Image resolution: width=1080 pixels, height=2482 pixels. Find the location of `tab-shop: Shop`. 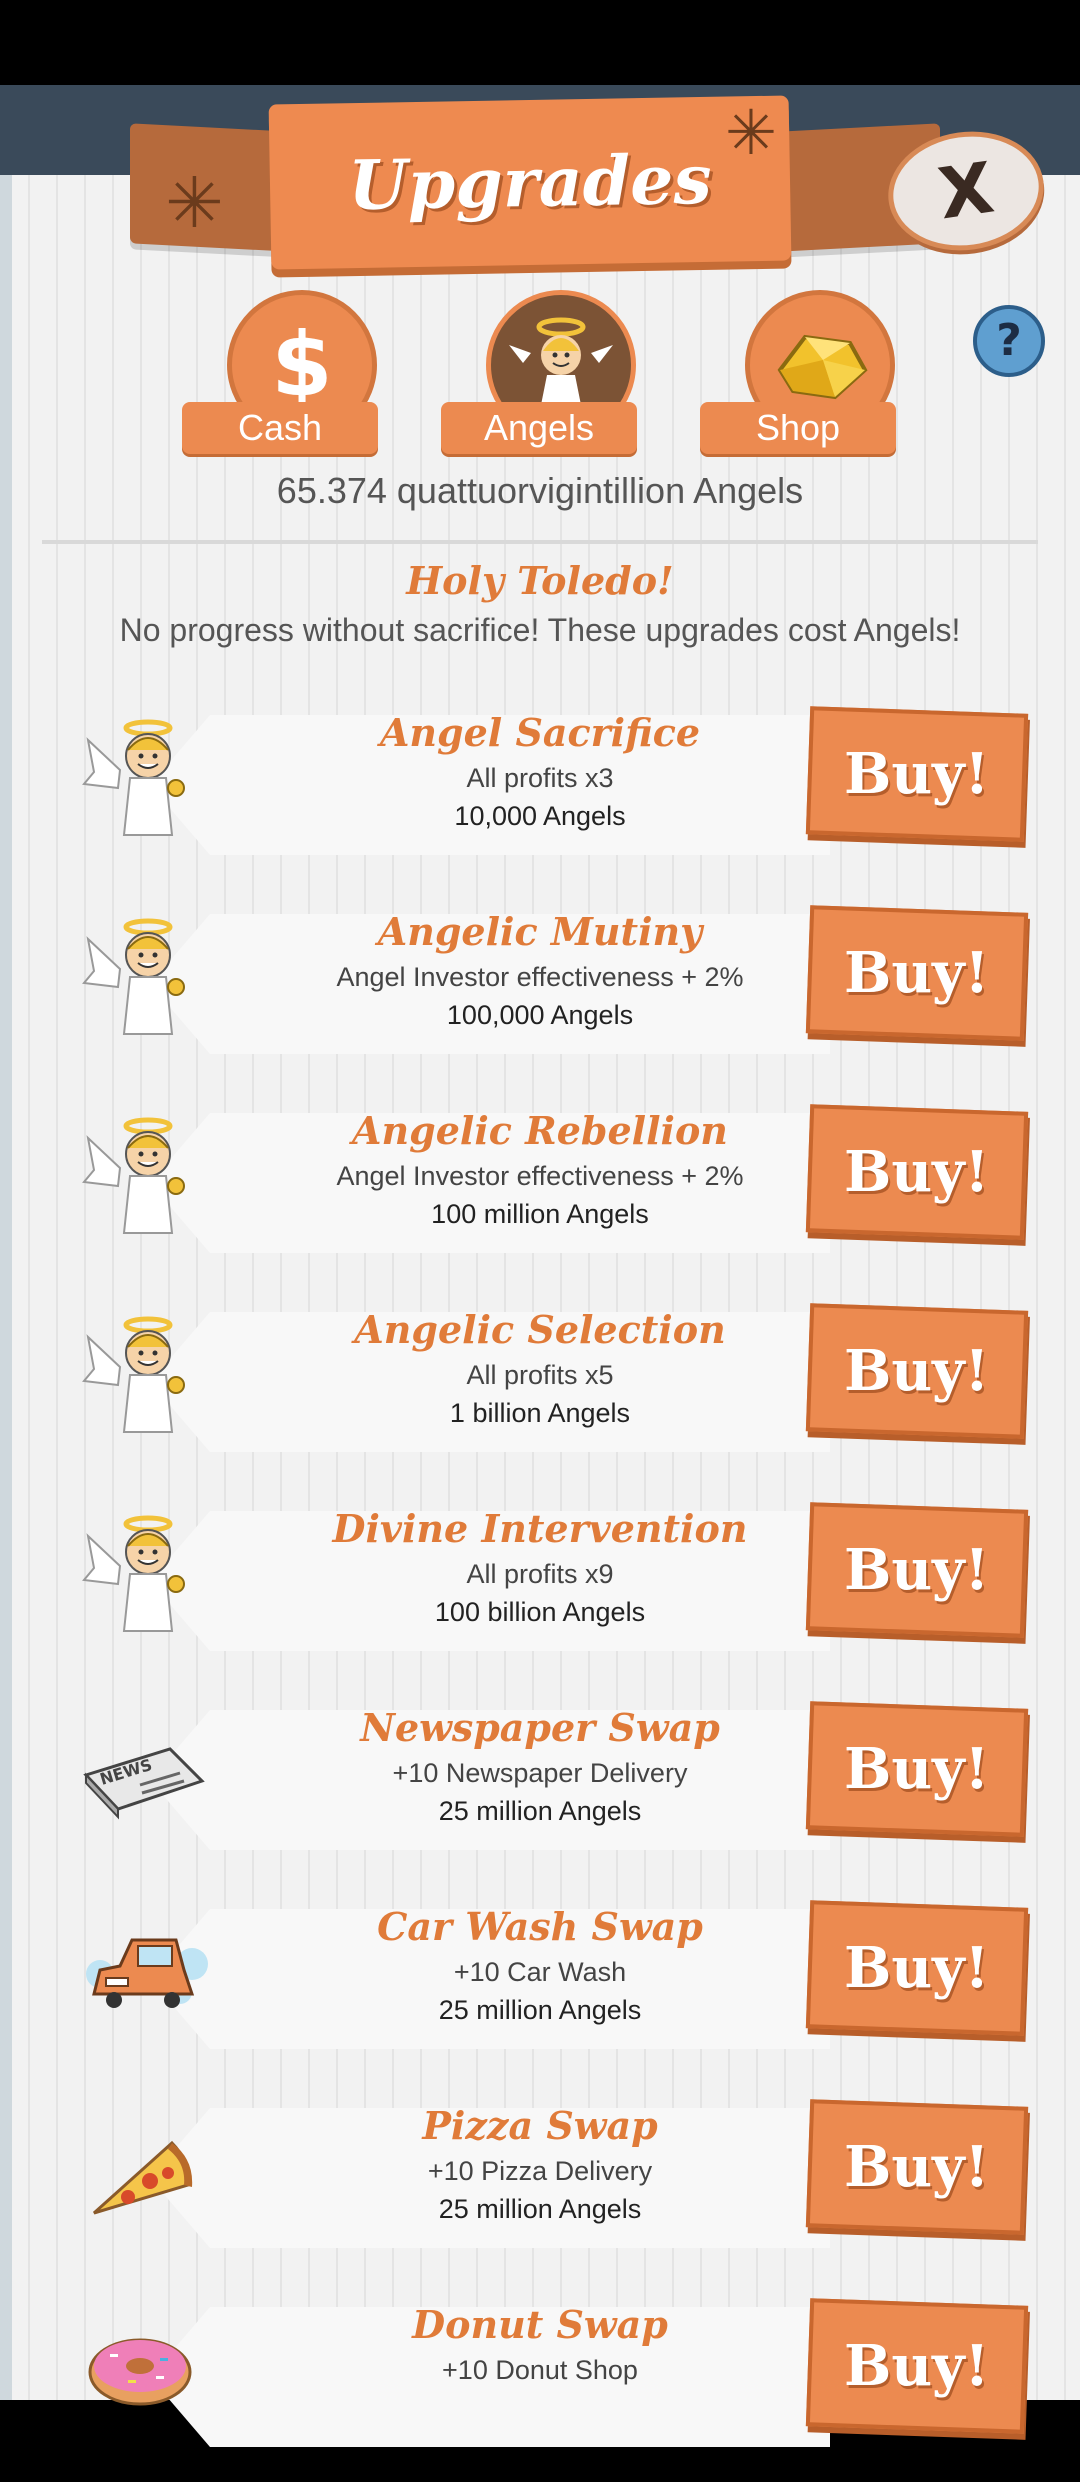

tab-shop: Shop is located at coordinates (800, 375).